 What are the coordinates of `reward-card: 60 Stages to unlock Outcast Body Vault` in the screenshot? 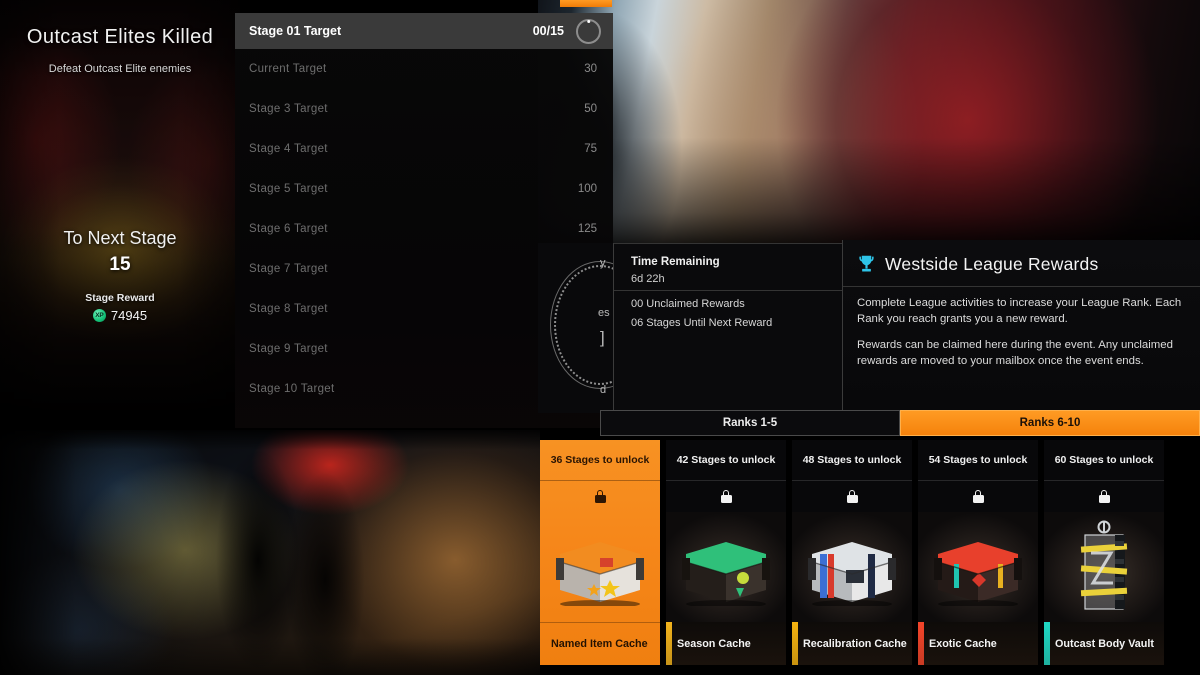 It's located at (1104, 552).